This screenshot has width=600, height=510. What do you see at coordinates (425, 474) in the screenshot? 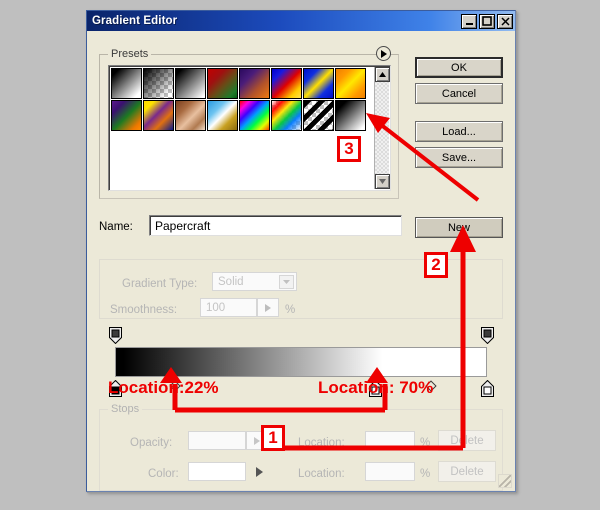
I see `color-location-unit: %` at bounding box center [425, 474].